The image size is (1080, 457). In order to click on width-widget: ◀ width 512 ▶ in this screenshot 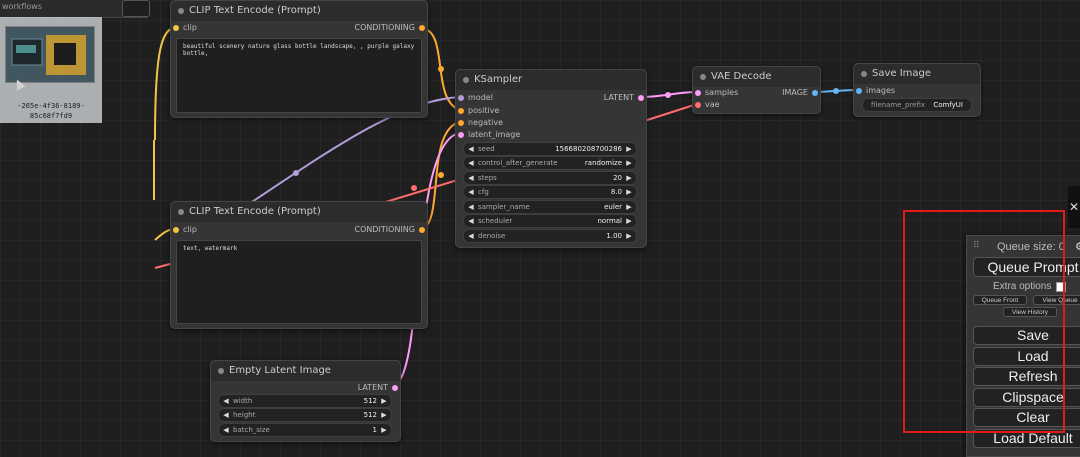, I will do `click(305, 401)`.